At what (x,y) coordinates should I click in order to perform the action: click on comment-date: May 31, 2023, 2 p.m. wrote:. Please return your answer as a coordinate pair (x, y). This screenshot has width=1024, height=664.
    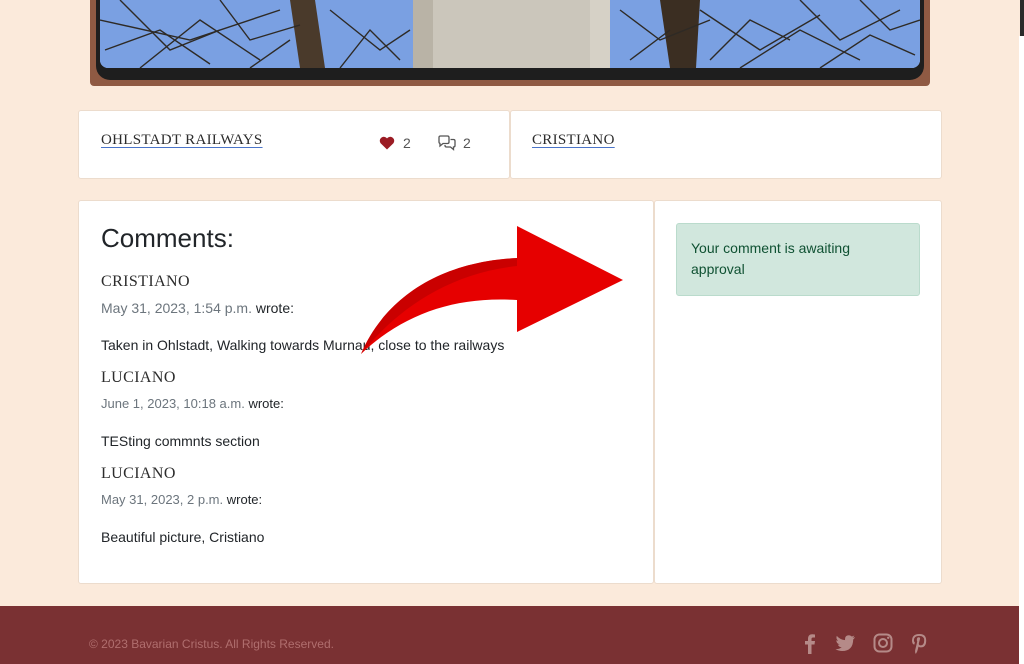
    Looking at the image, I should click on (182, 499).